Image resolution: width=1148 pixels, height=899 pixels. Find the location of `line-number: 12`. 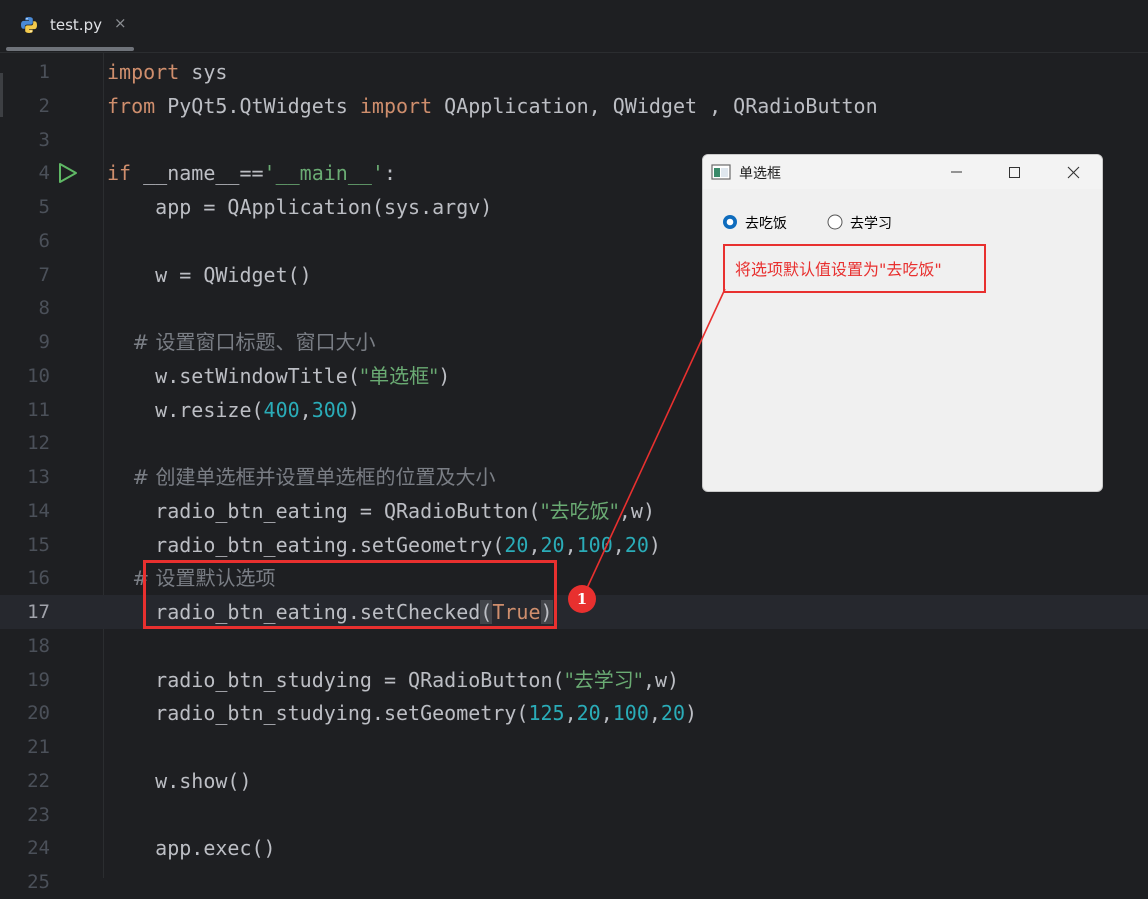

line-number: 12 is located at coordinates (38, 443).